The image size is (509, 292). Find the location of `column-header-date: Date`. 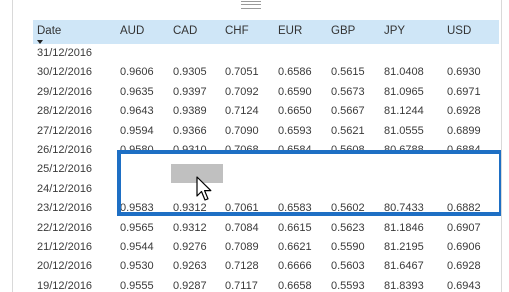

column-header-date: Date is located at coordinates (49, 31).